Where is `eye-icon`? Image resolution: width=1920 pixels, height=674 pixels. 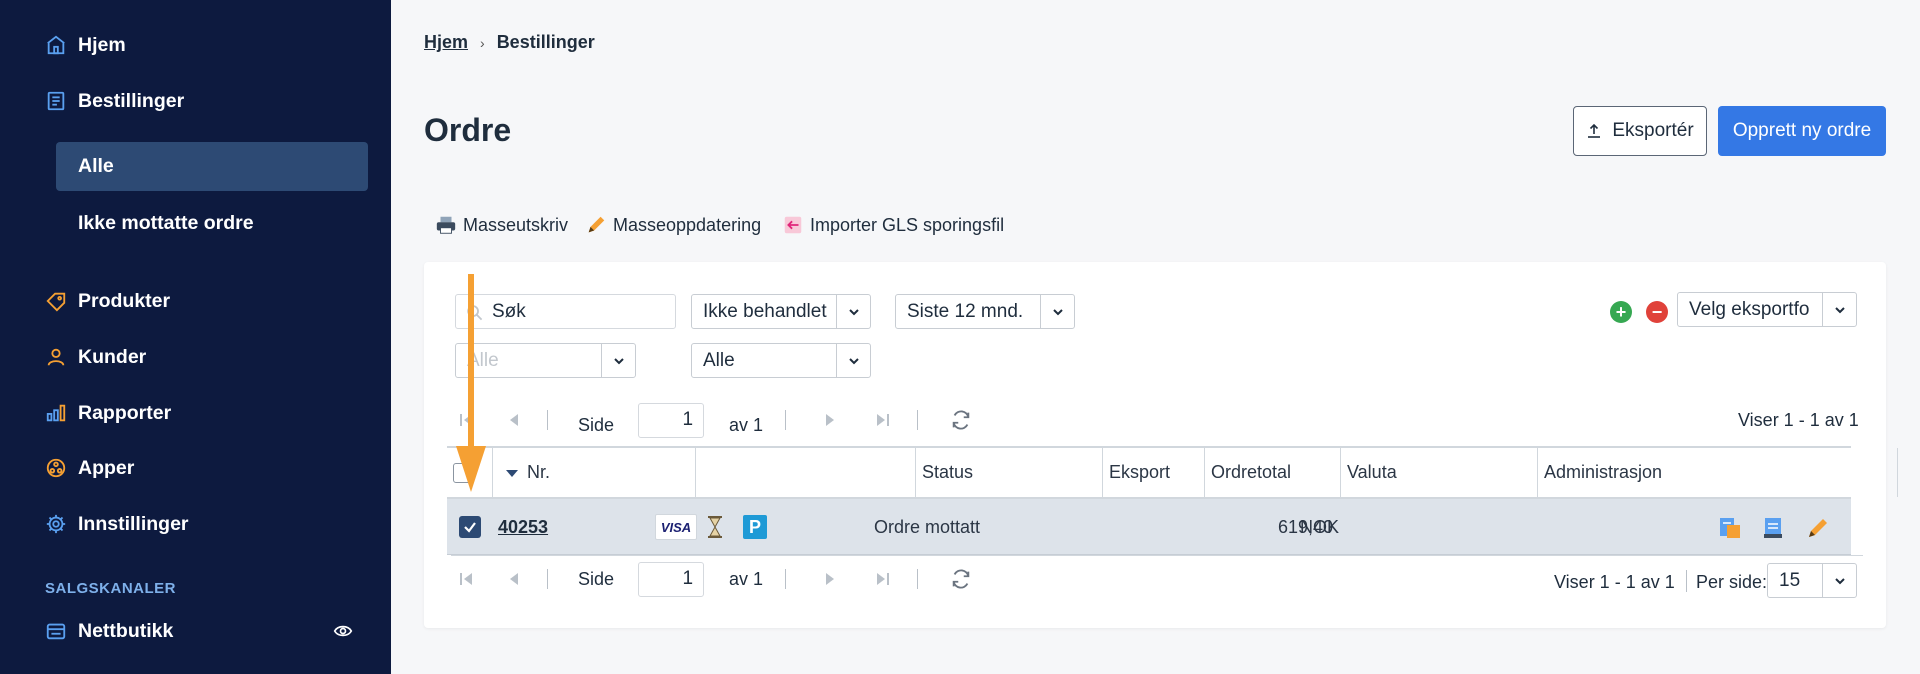
eye-icon is located at coordinates (343, 631).